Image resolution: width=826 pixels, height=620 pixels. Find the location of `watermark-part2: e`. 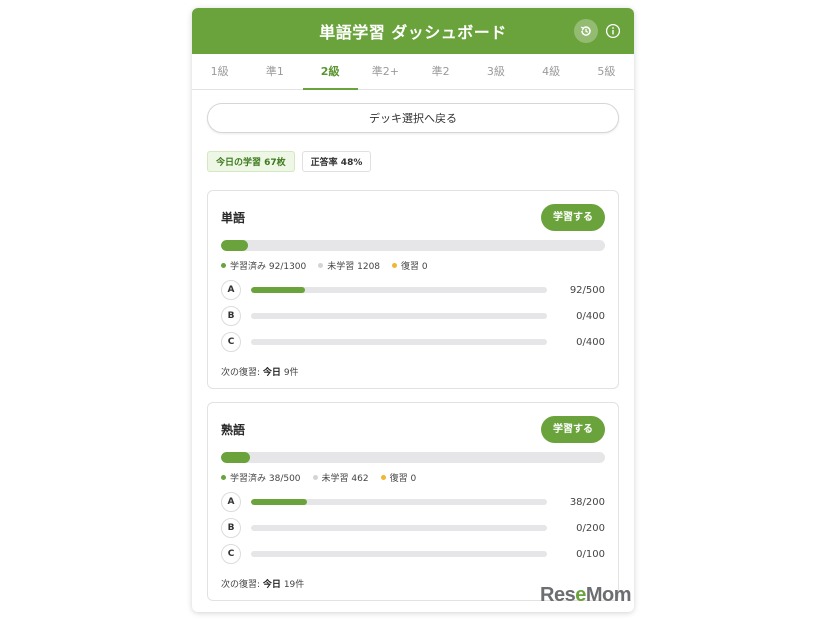

watermark-part2: e is located at coordinates (580, 595).